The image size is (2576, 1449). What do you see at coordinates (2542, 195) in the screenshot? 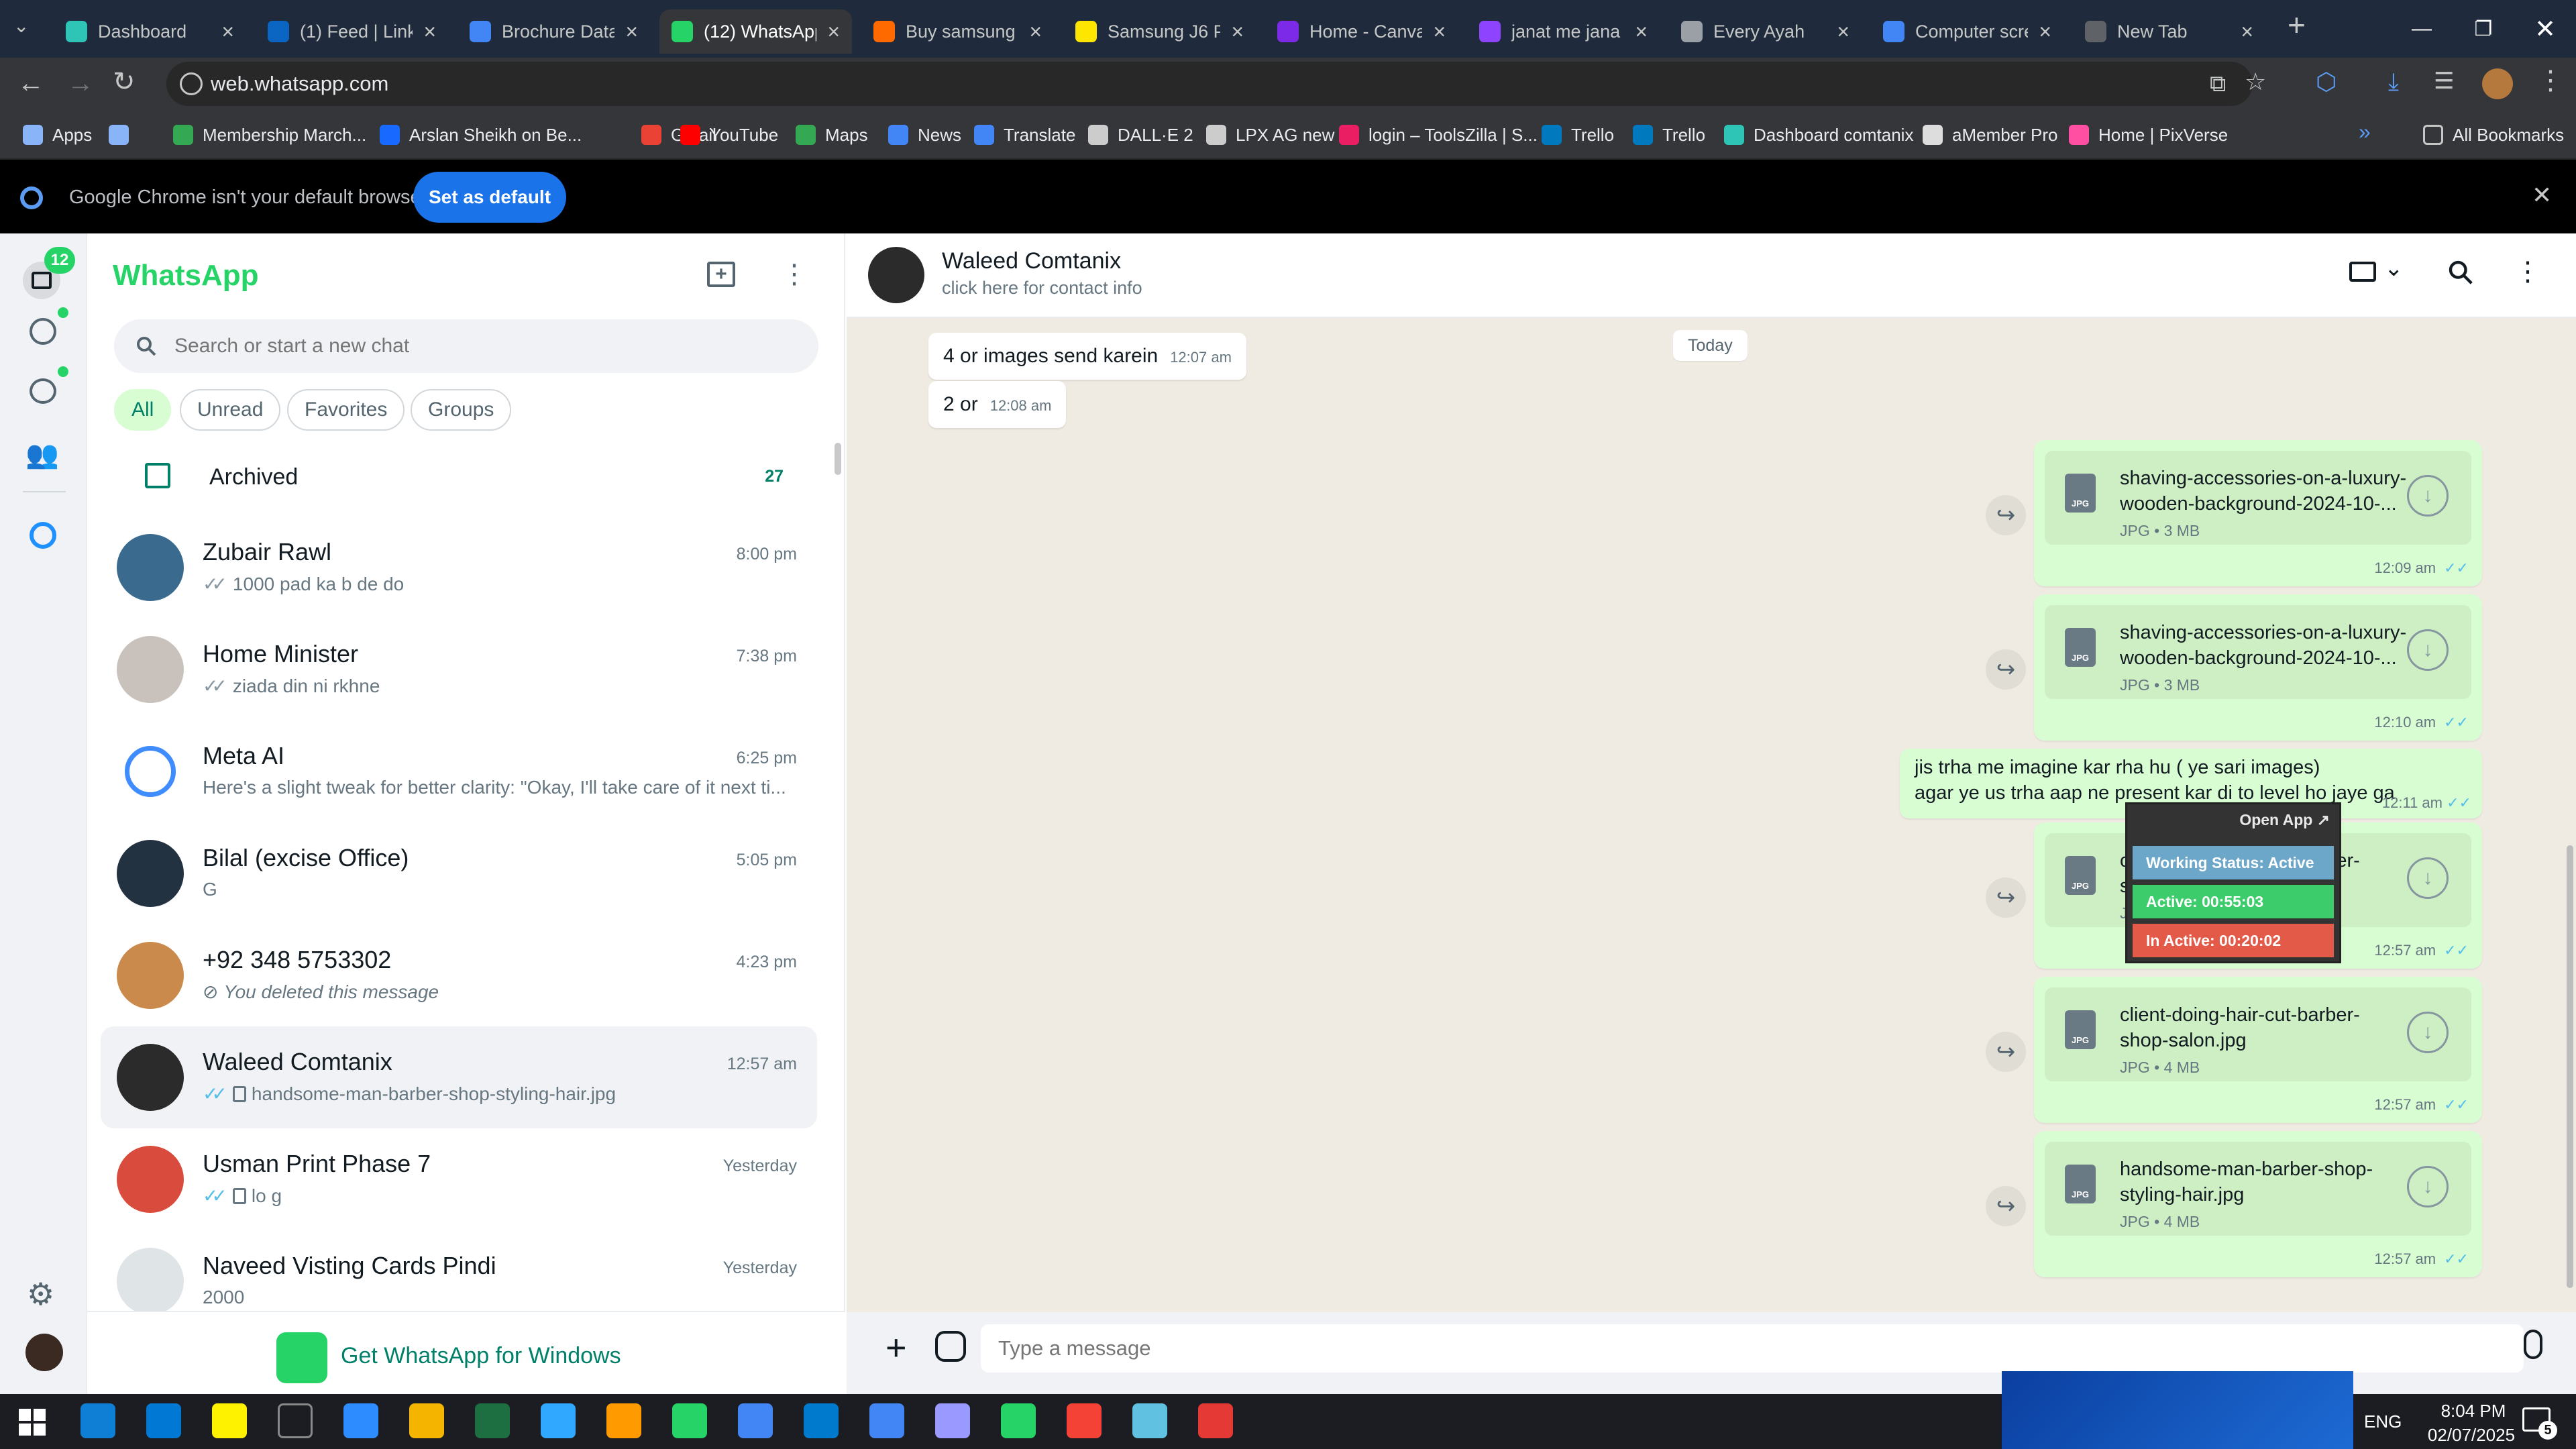
I see `close-infobar-icon: ✕` at bounding box center [2542, 195].